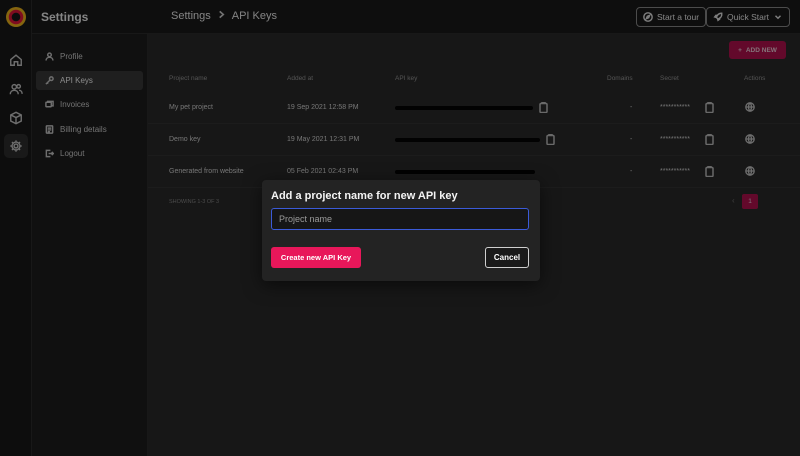 This screenshot has height=456, width=800. What do you see at coordinates (364, 196) in the screenshot?
I see `dialog-title: Add a project name for new API key` at bounding box center [364, 196].